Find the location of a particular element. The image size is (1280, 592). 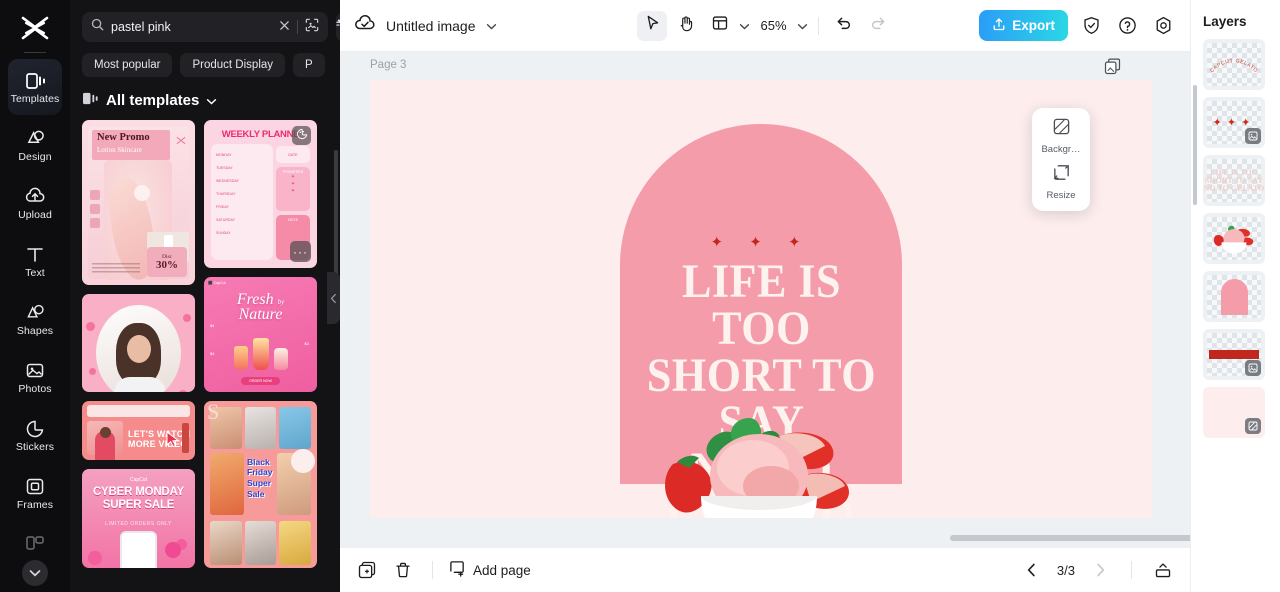

zoom-chevron-down-icon is located at coordinates (802, 26).